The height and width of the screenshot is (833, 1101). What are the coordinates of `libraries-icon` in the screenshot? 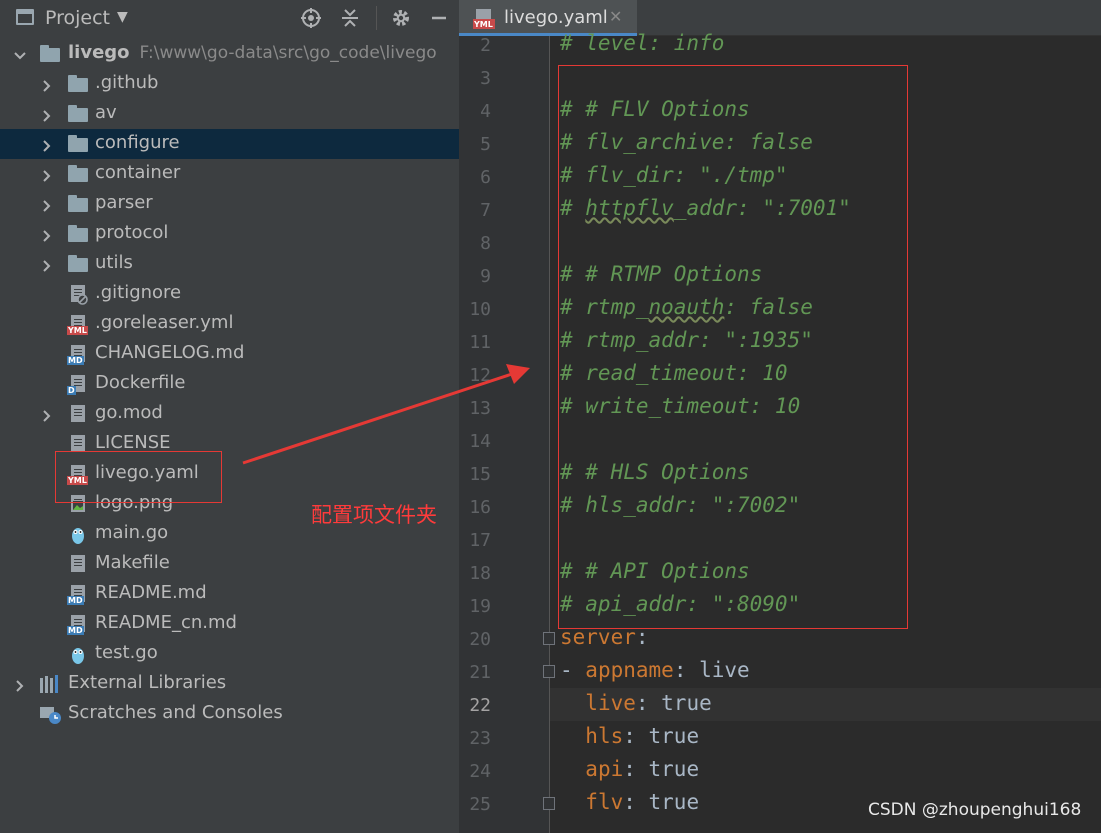 It's located at (50, 684).